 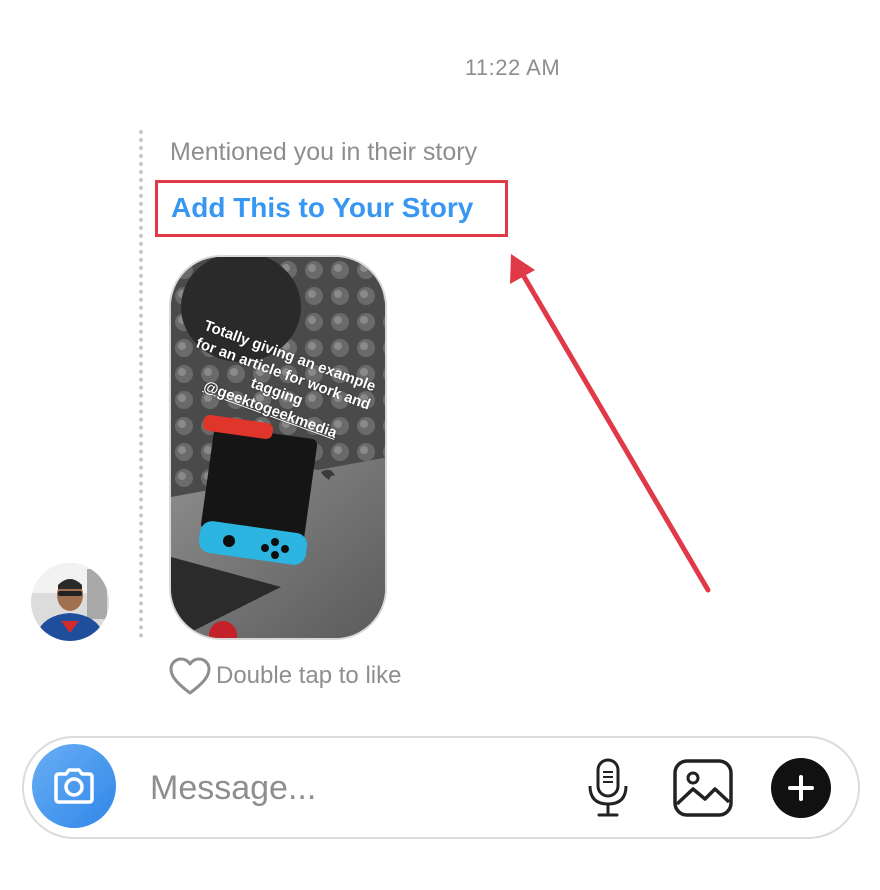 I want to click on plus-button, so click(x=801, y=788).